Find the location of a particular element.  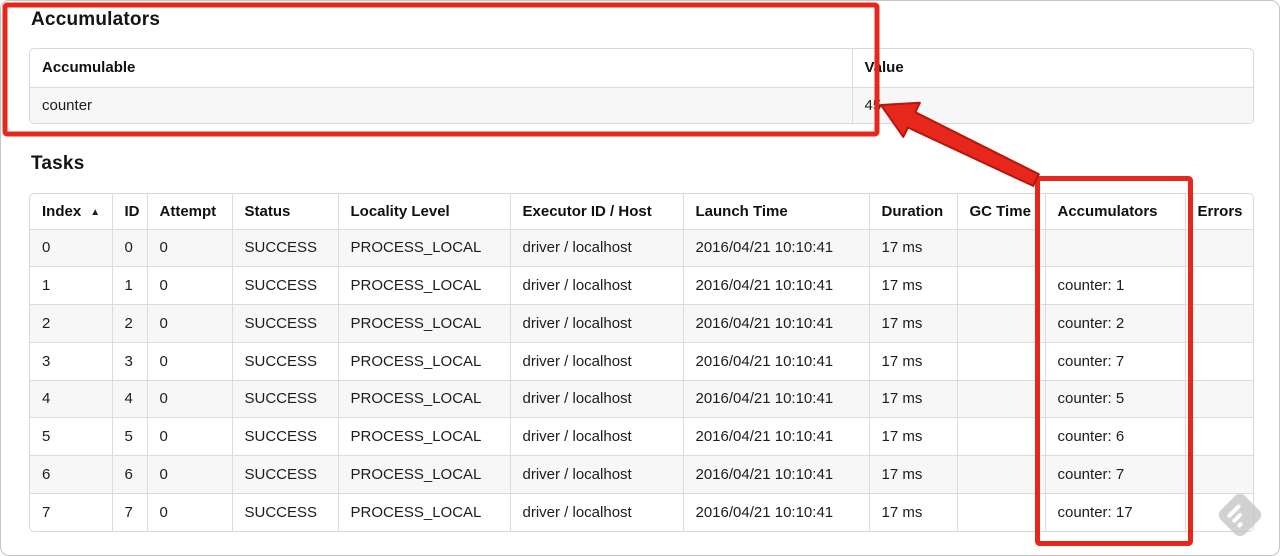

column-header-launch-time: Launch Time is located at coordinates (775, 211).